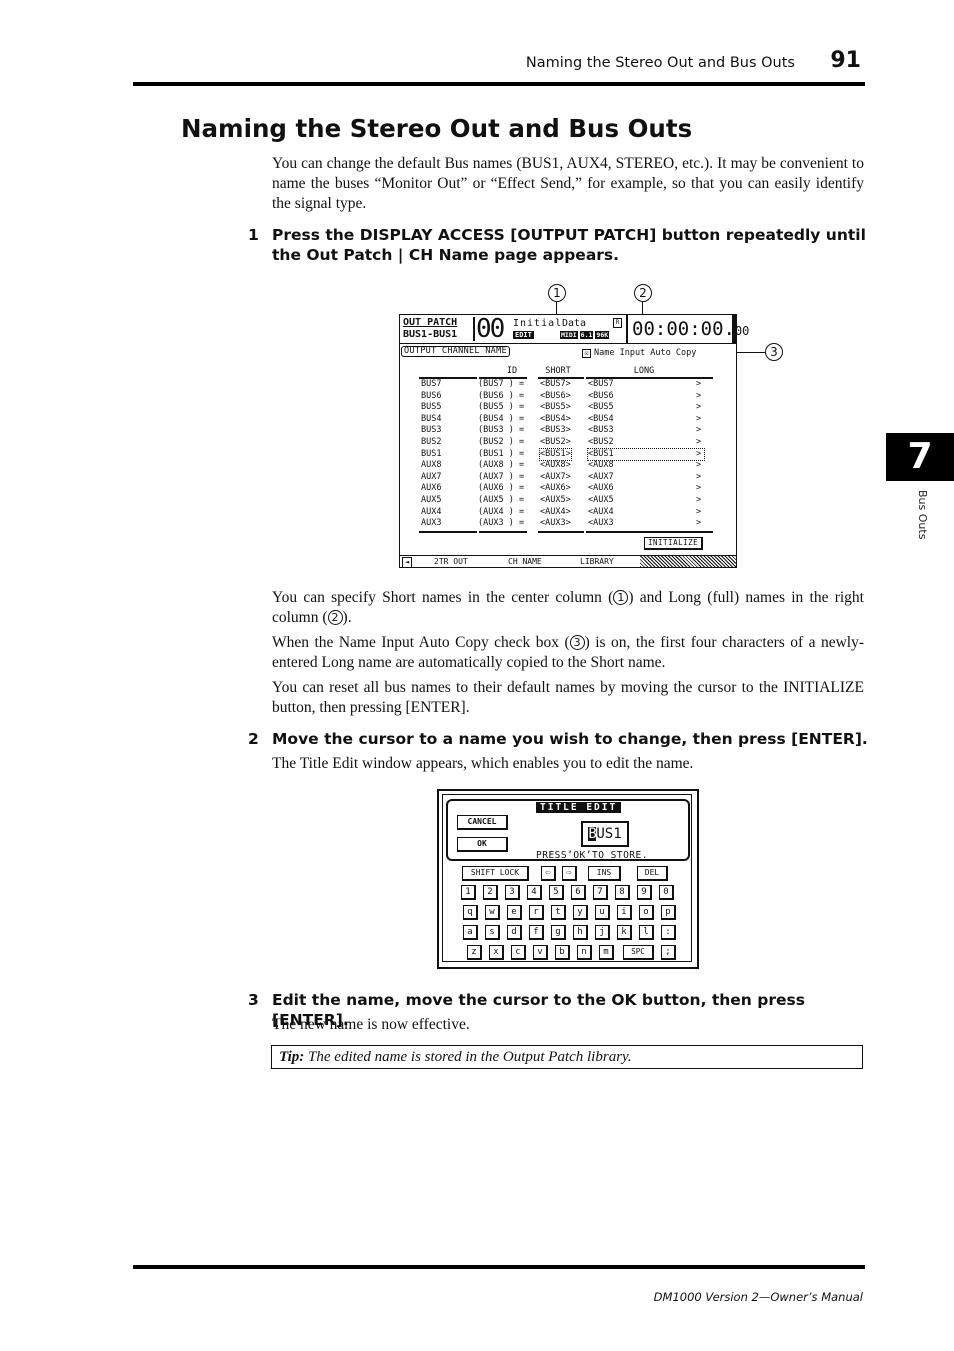 The image size is (954, 1351). What do you see at coordinates (699, 407) in the screenshot?
I see `row-long-end: >` at bounding box center [699, 407].